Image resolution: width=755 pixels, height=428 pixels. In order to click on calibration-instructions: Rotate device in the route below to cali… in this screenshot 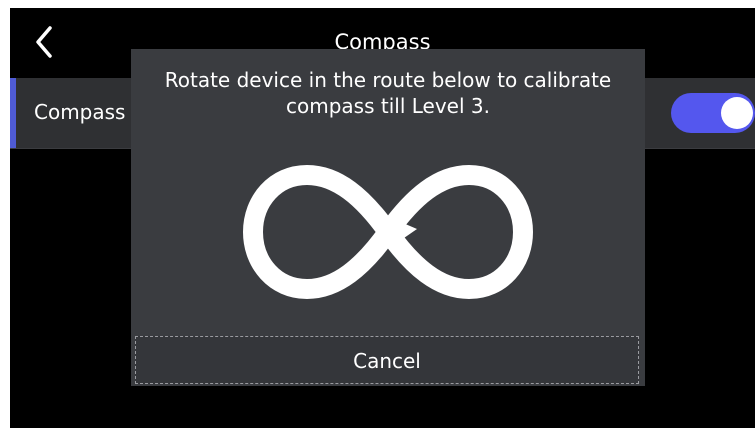, I will do `click(388, 93)`.